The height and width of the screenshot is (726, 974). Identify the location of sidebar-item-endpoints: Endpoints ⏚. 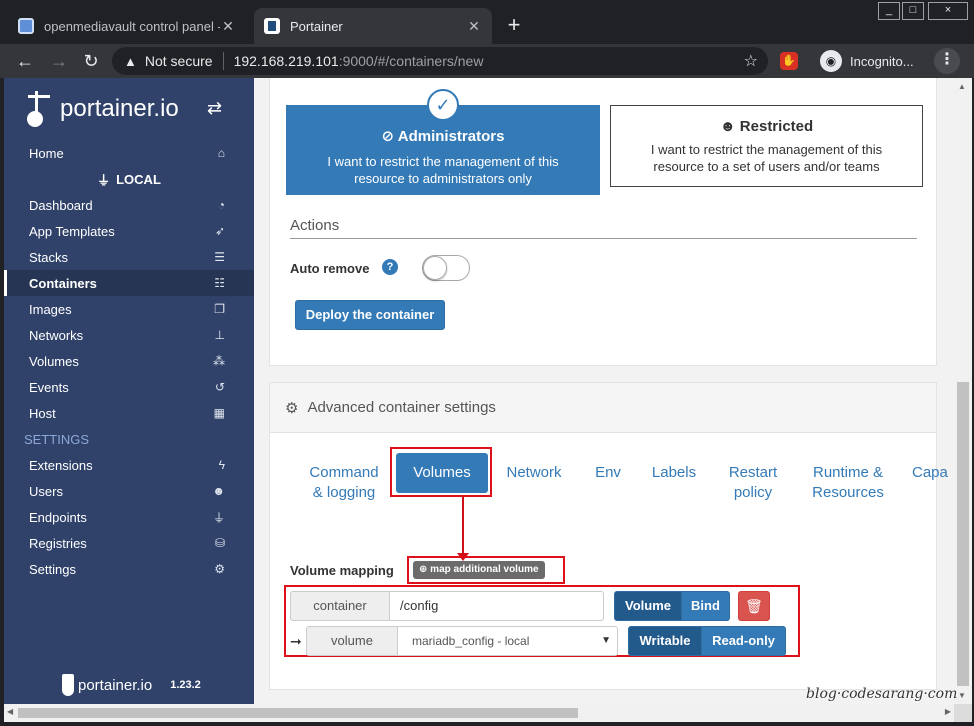
(129, 517).